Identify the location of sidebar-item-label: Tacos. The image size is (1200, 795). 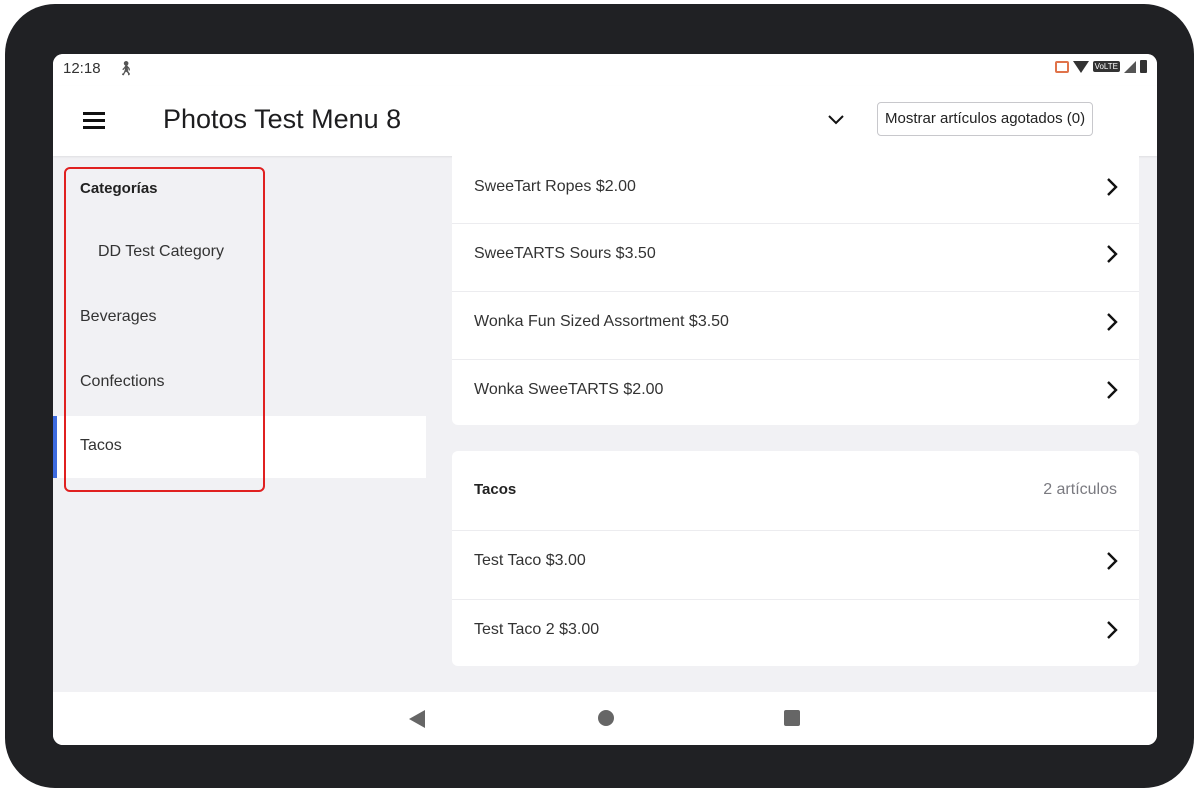
(101, 445).